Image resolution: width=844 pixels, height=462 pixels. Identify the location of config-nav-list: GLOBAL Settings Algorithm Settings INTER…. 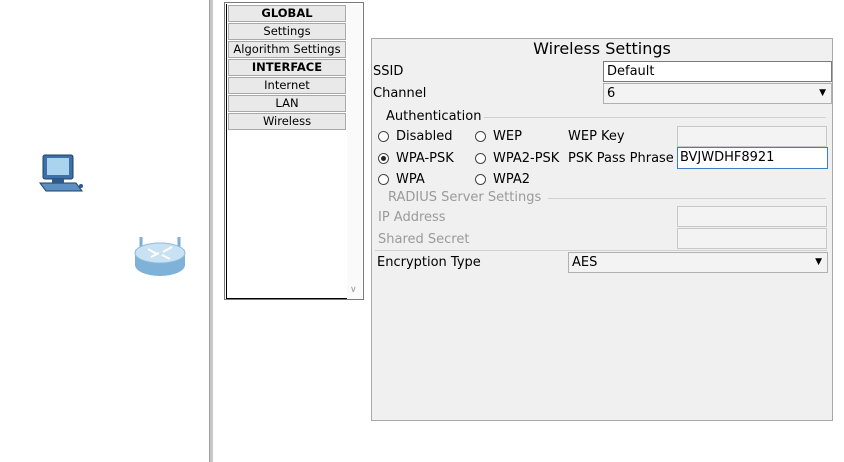
(287, 151).